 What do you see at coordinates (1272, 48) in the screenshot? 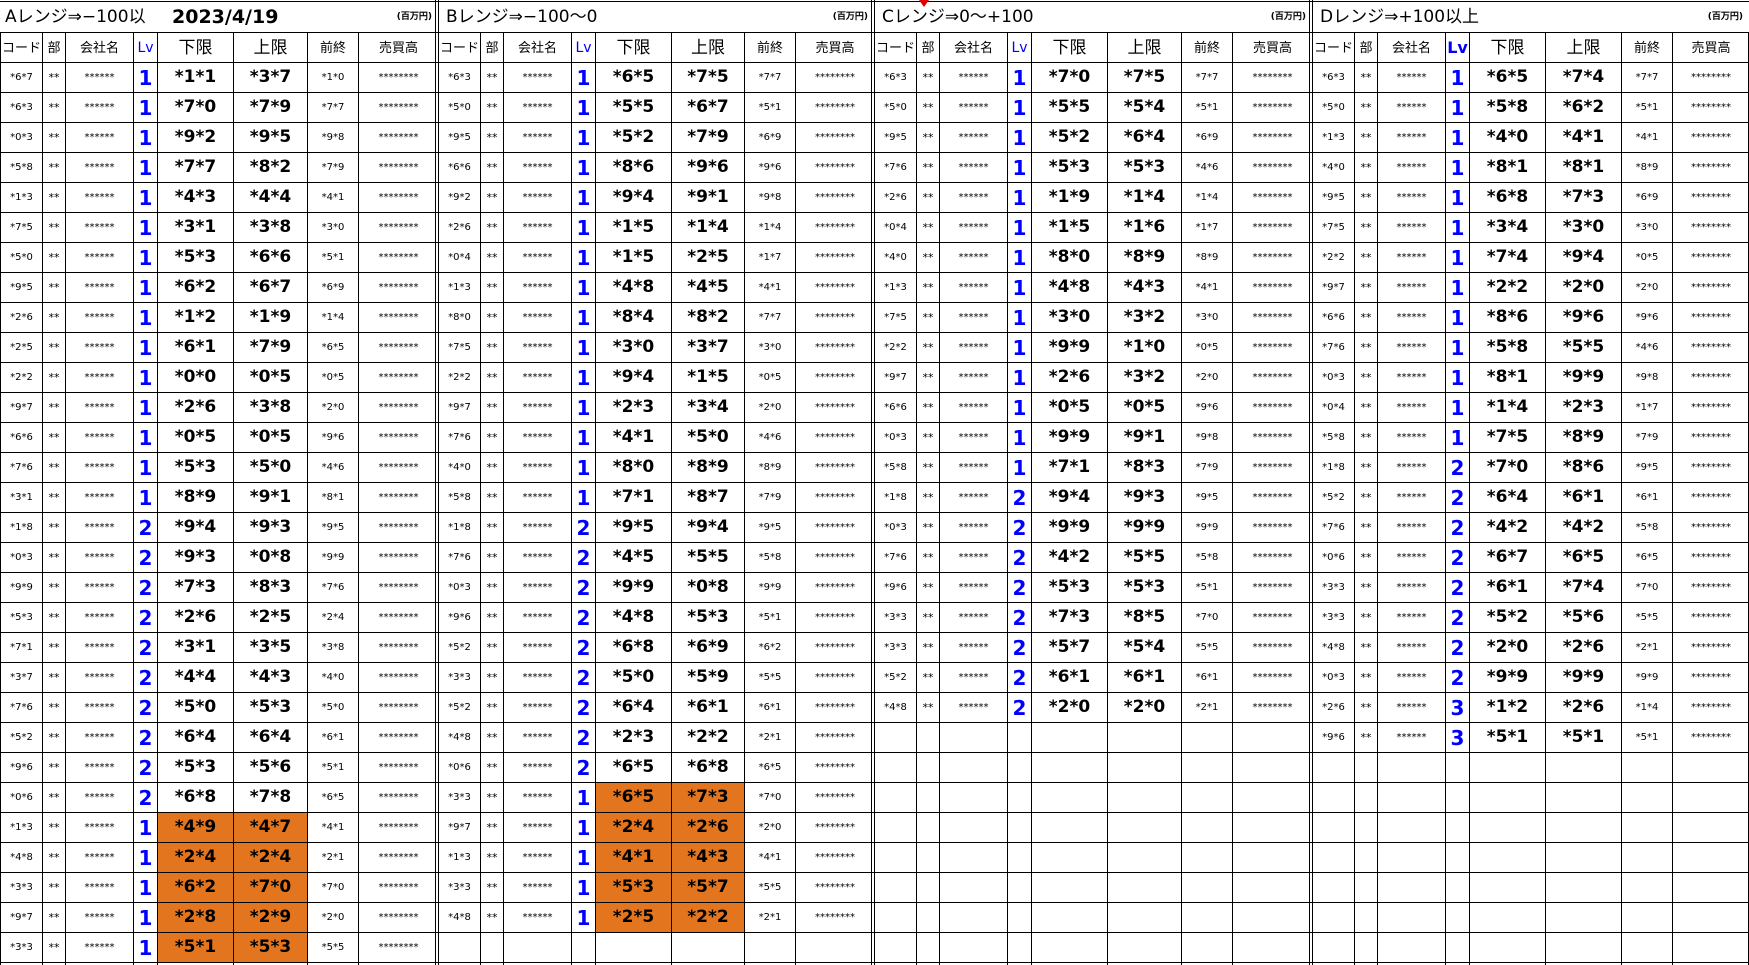
I see `column-header-sales: 売買高` at bounding box center [1272, 48].